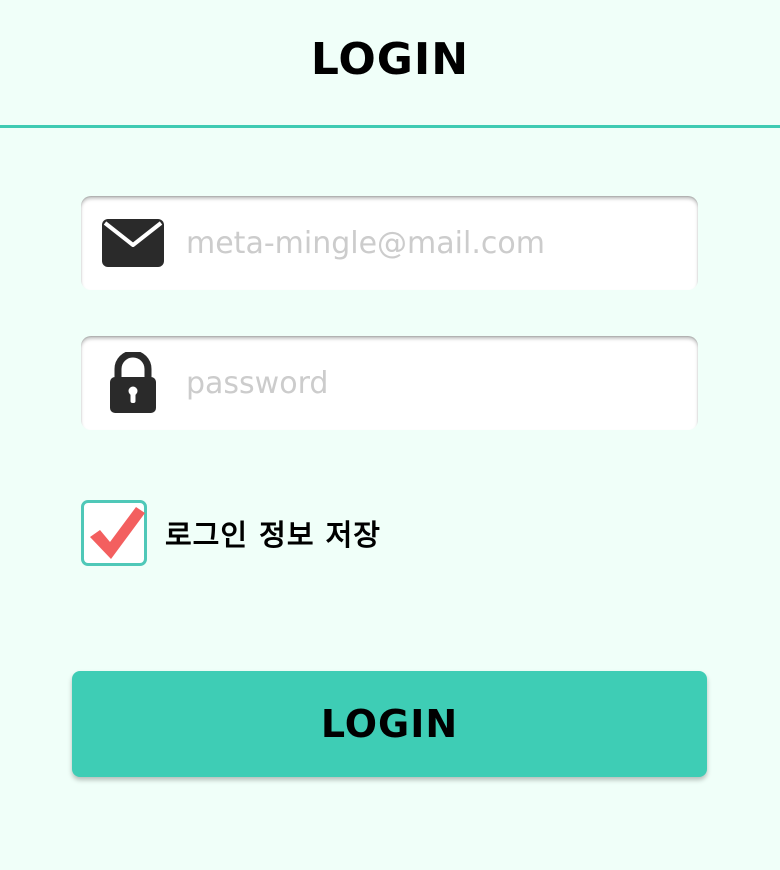 Image resolution: width=780 pixels, height=870 pixels. What do you see at coordinates (133, 243) in the screenshot?
I see `envelope-icon` at bounding box center [133, 243].